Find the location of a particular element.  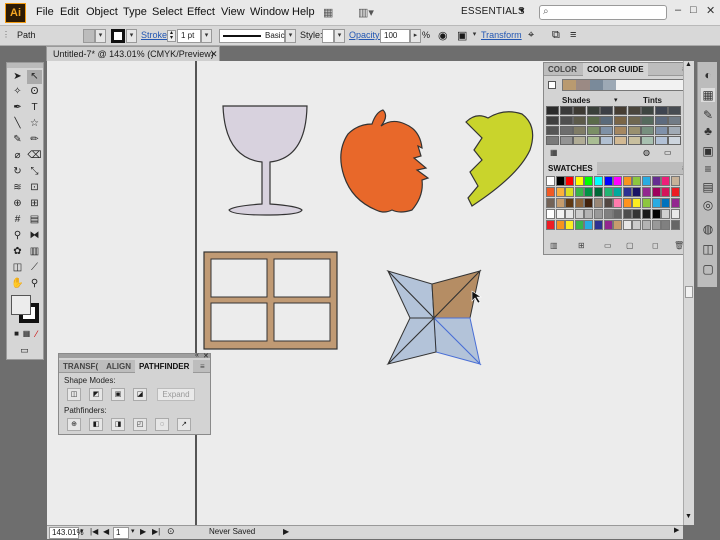

scroll-up-icon: ▲ is located at coordinates (688, 64).